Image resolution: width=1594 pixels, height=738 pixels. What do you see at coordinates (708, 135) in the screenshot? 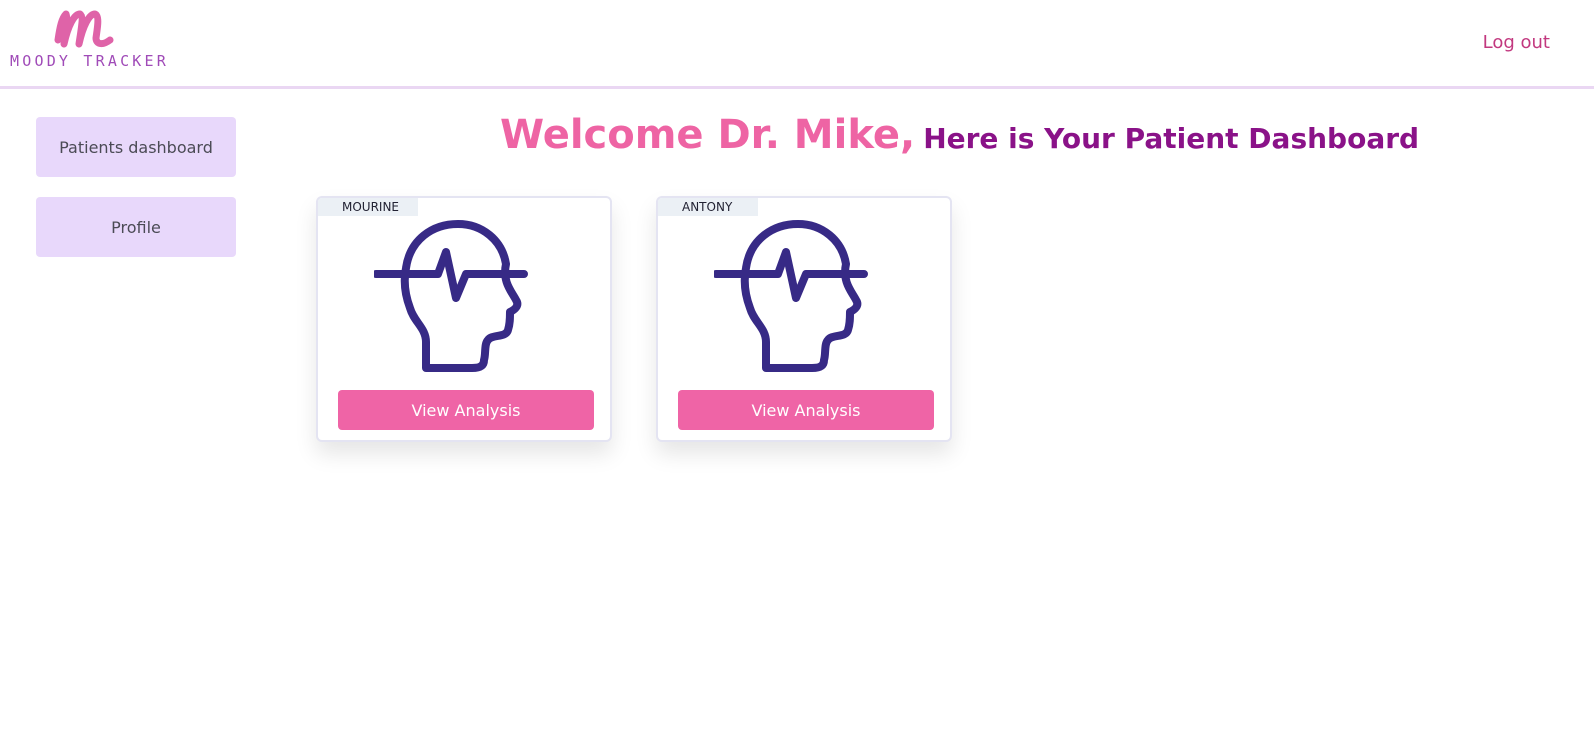
I see `welcome-text: Welcome Dr. Mike,` at bounding box center [708, 135].